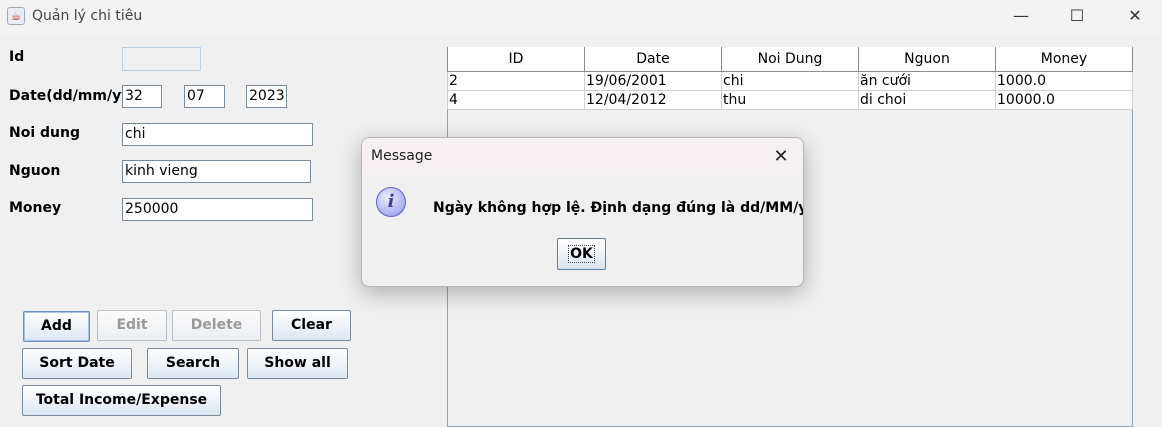  What do you see at coordinates (77, 363) in the screenshot?
I see `sort-date-button: Sort Date` at bounding box center [77, 363].